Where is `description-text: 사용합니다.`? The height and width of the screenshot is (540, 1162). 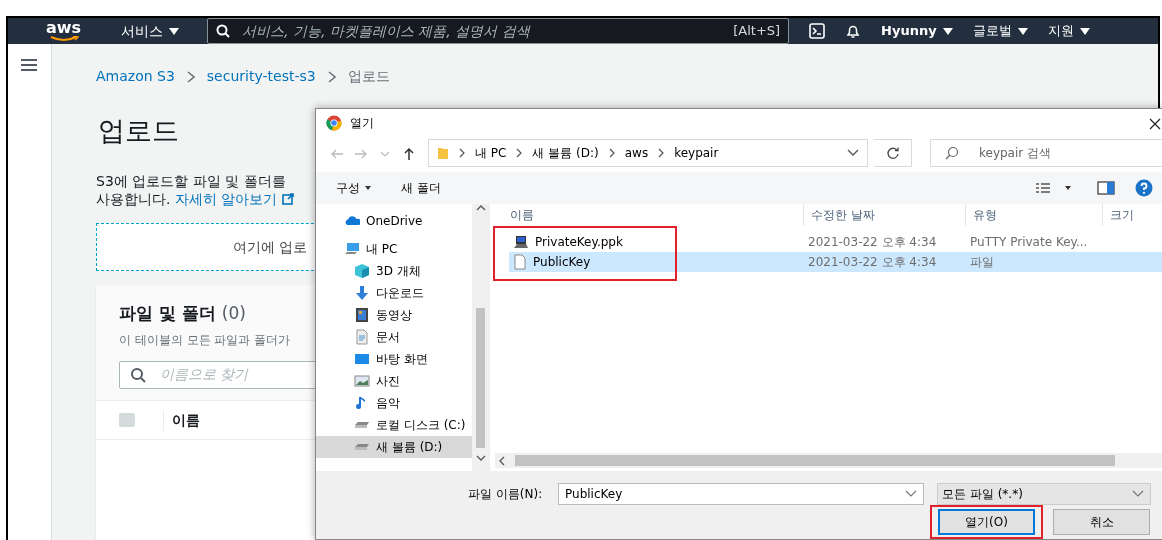
description-text: 사용합니다. is located at coordinates (133, 199).